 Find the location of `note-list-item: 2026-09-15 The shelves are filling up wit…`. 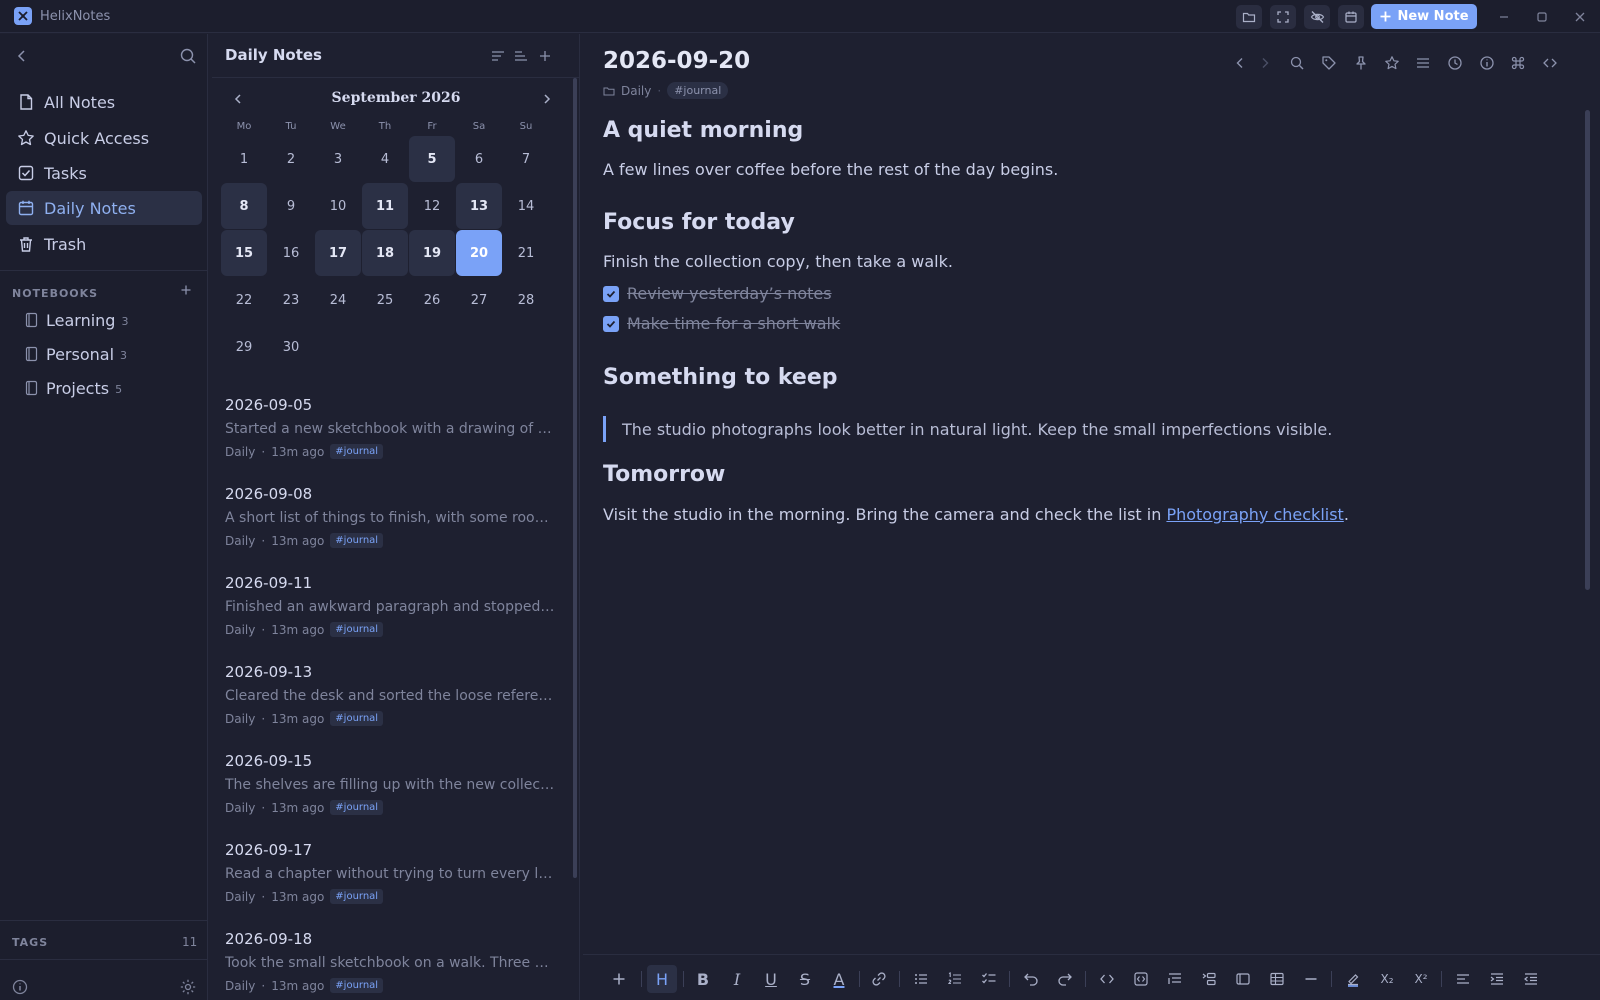

note-list-item: 2026-09-15 The shelves are filling up wit… is located at coordinates (390, 792).